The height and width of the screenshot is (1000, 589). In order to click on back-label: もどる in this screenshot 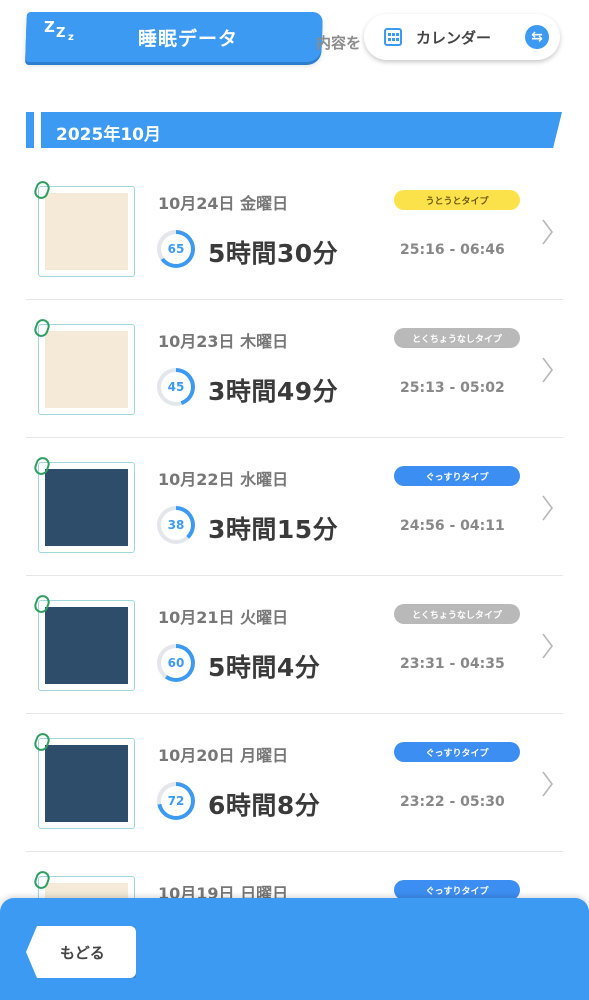, I will do `click(82, 953)`.